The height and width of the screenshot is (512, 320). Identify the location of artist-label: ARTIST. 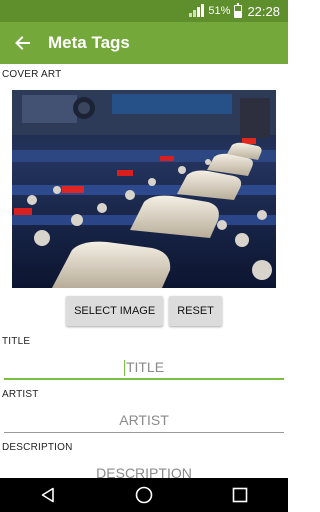
(20, 394).